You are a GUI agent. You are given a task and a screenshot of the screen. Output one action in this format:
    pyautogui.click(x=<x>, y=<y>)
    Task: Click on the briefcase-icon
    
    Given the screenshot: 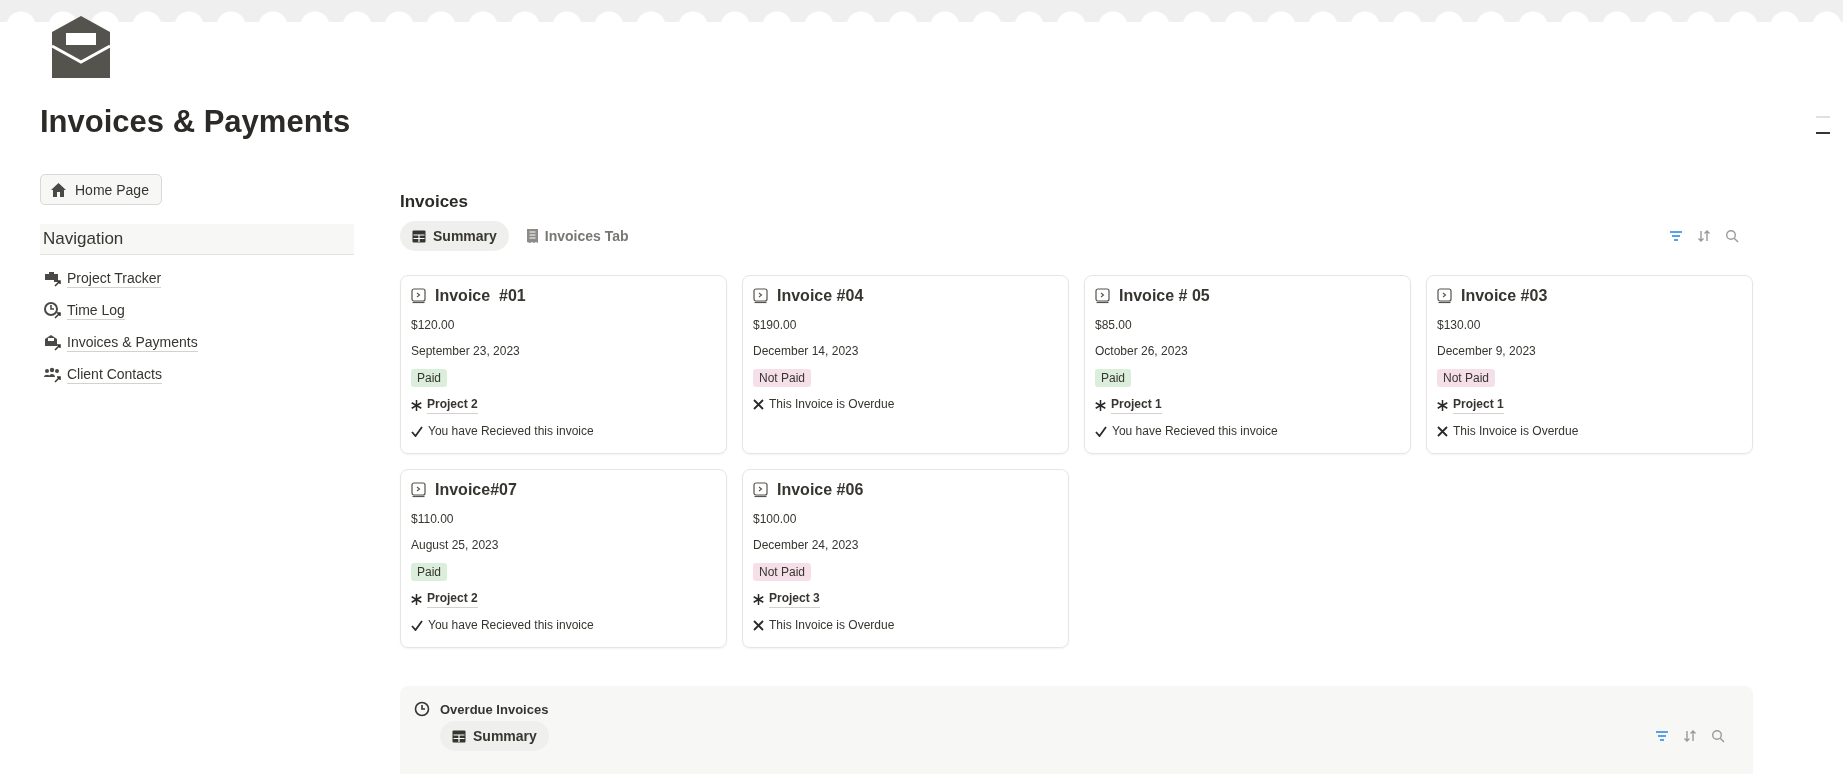 What is the action you would take?
    pyautogui.click(x=52, y=278)
    